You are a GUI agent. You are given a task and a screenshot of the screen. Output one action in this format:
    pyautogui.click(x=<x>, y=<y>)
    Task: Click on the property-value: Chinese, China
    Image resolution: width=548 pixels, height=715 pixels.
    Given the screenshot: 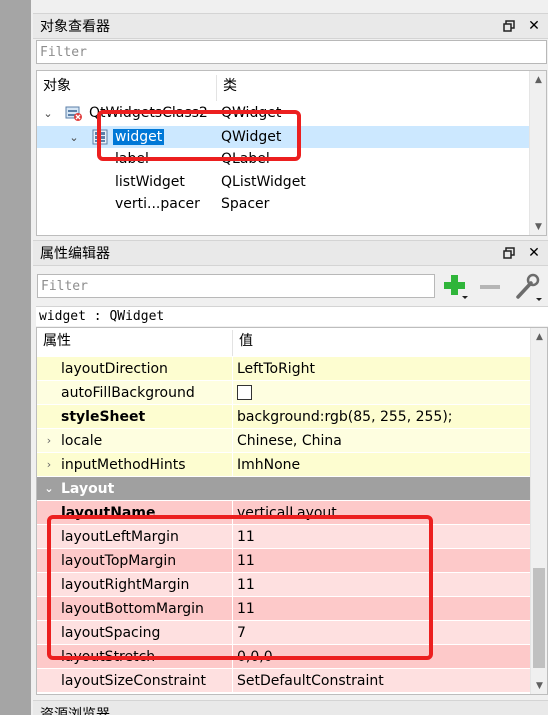 What is the action you would take?
    pyautogui.click(x=382, y=441)
    